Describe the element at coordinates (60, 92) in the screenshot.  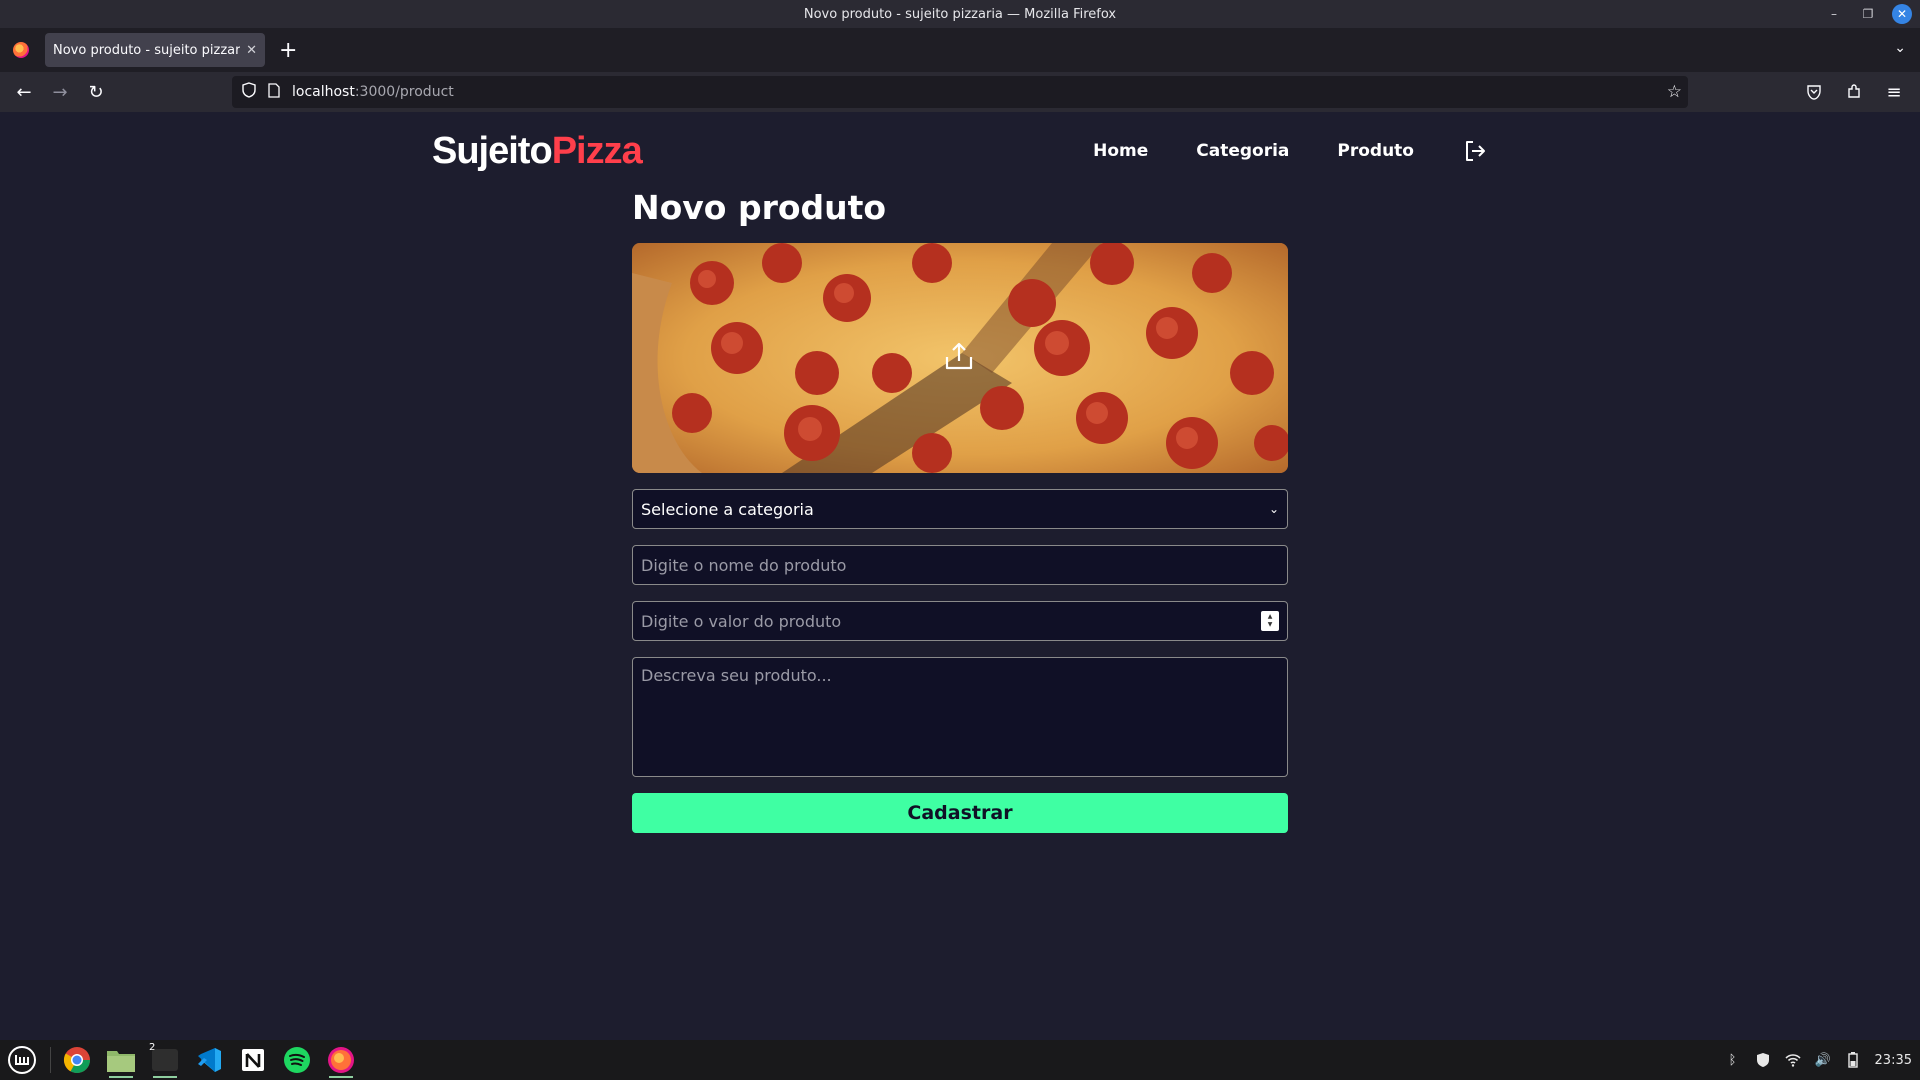
I see `forward-icon: →` at that location.